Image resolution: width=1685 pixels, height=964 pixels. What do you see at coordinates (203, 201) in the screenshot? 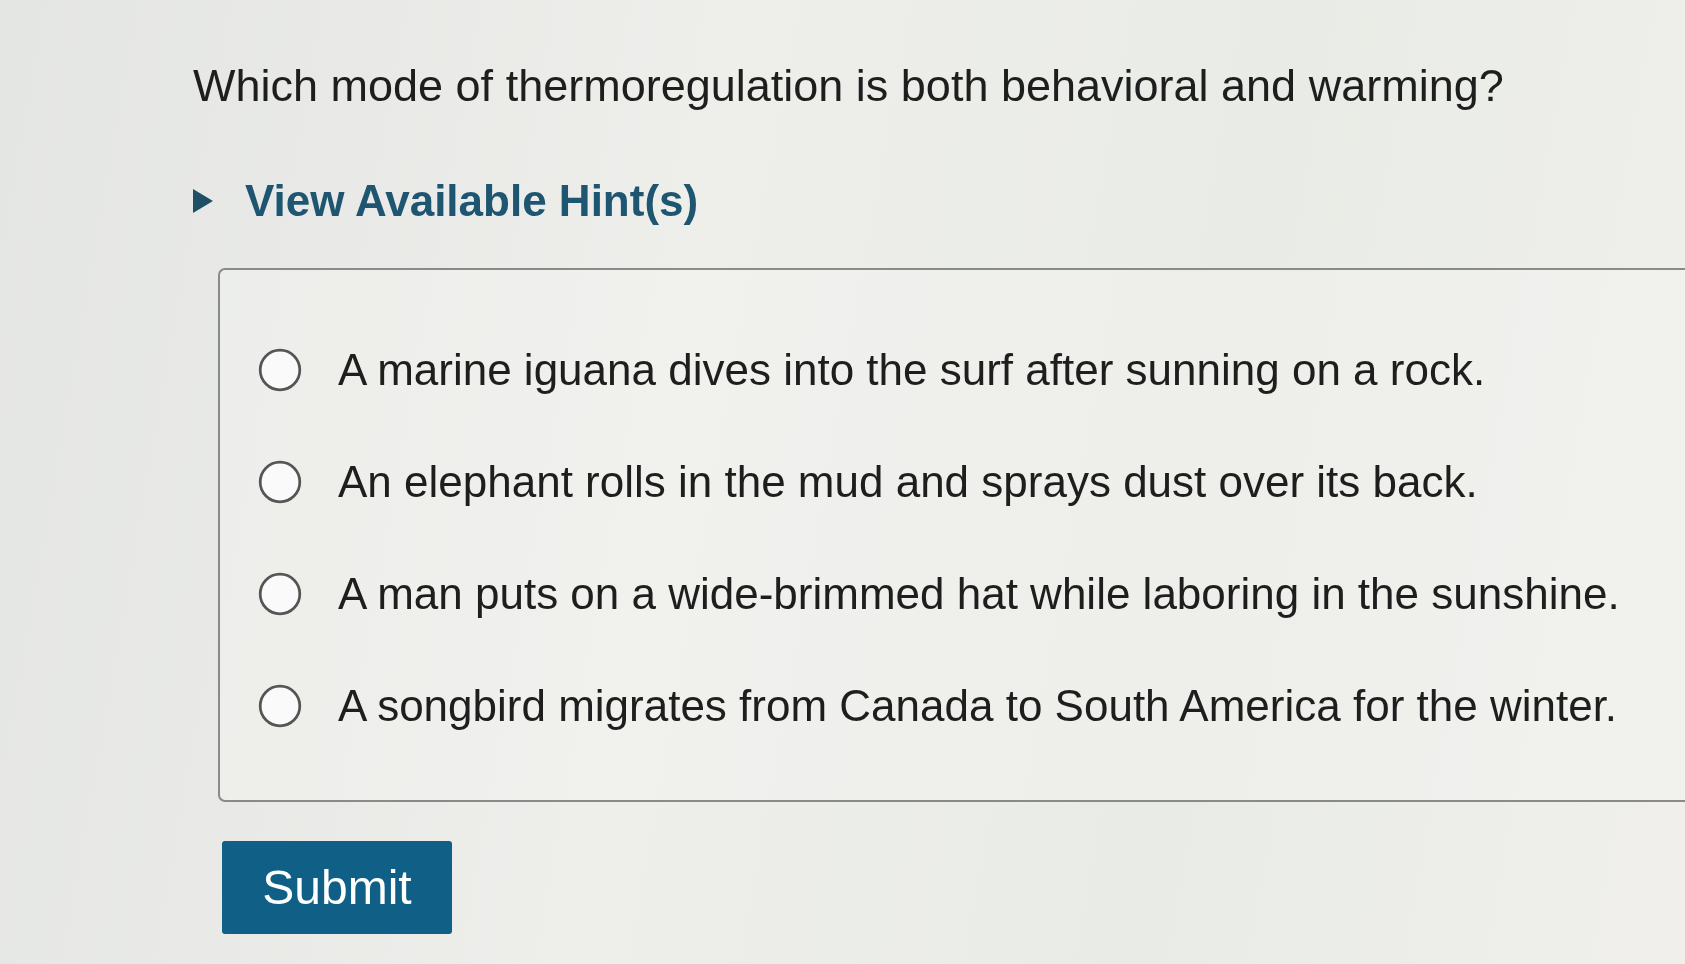
I see `caret-icon` at bounding box center [203, 201].